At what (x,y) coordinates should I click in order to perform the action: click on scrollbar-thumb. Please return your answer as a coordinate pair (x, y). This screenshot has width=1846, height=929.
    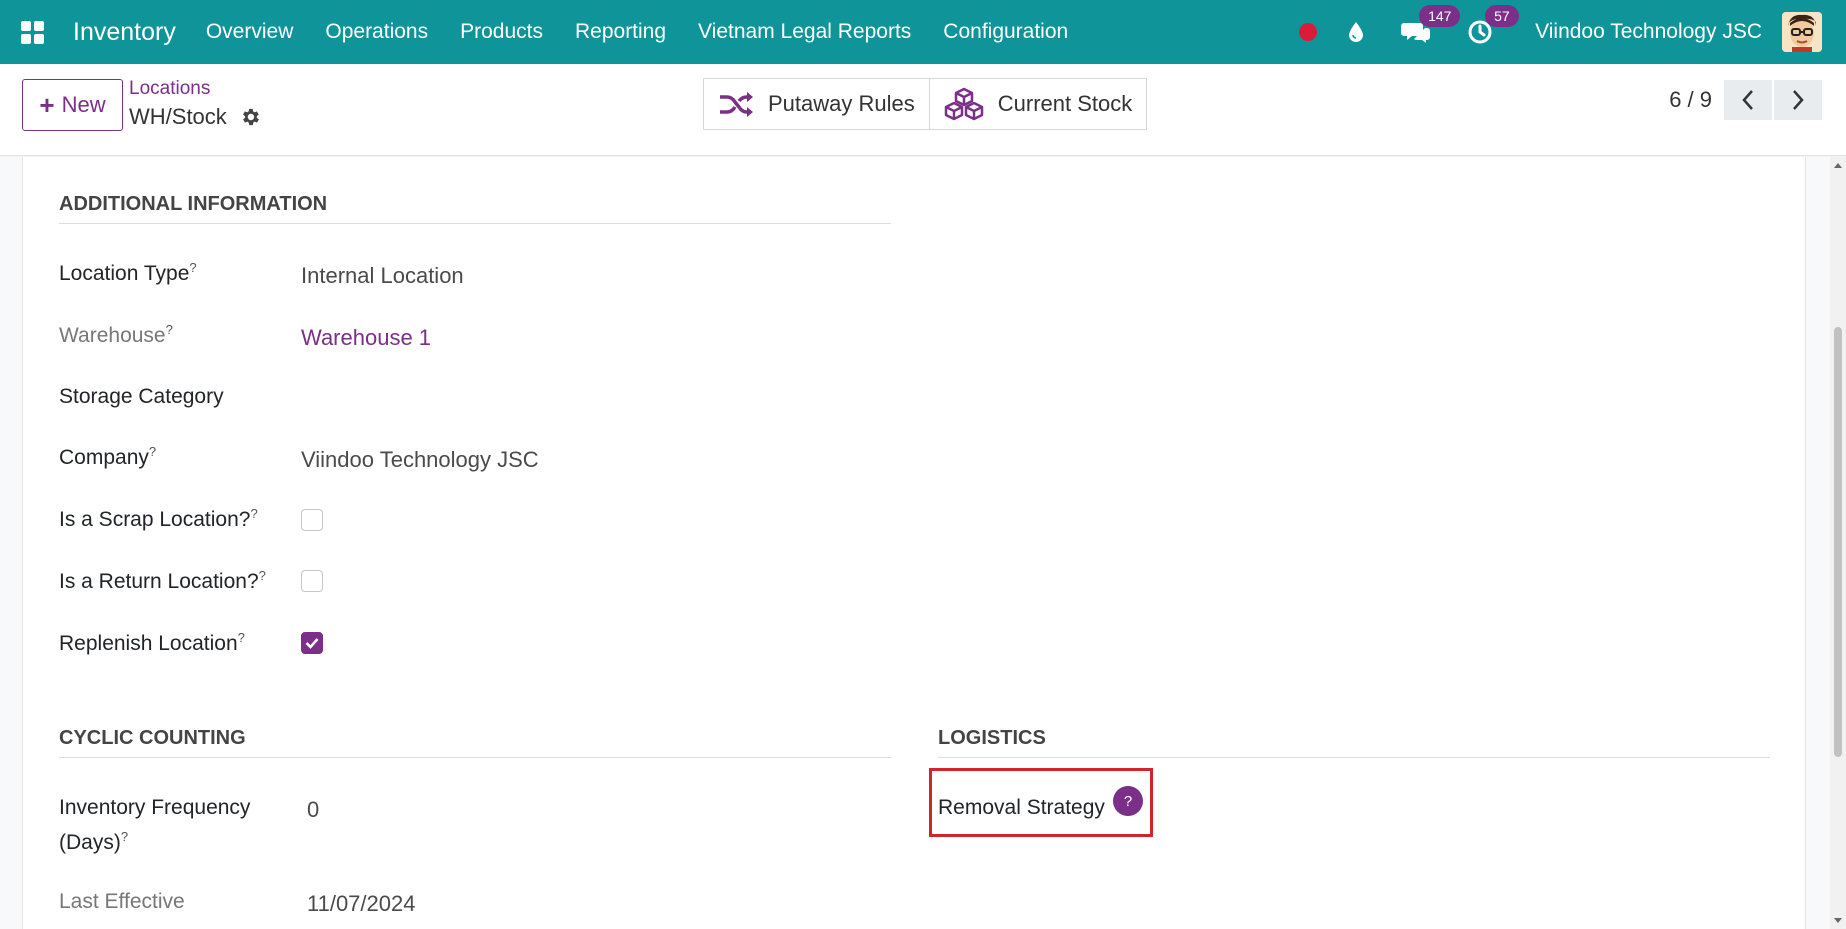
    Looking at the image, I should click on (1838, 542).